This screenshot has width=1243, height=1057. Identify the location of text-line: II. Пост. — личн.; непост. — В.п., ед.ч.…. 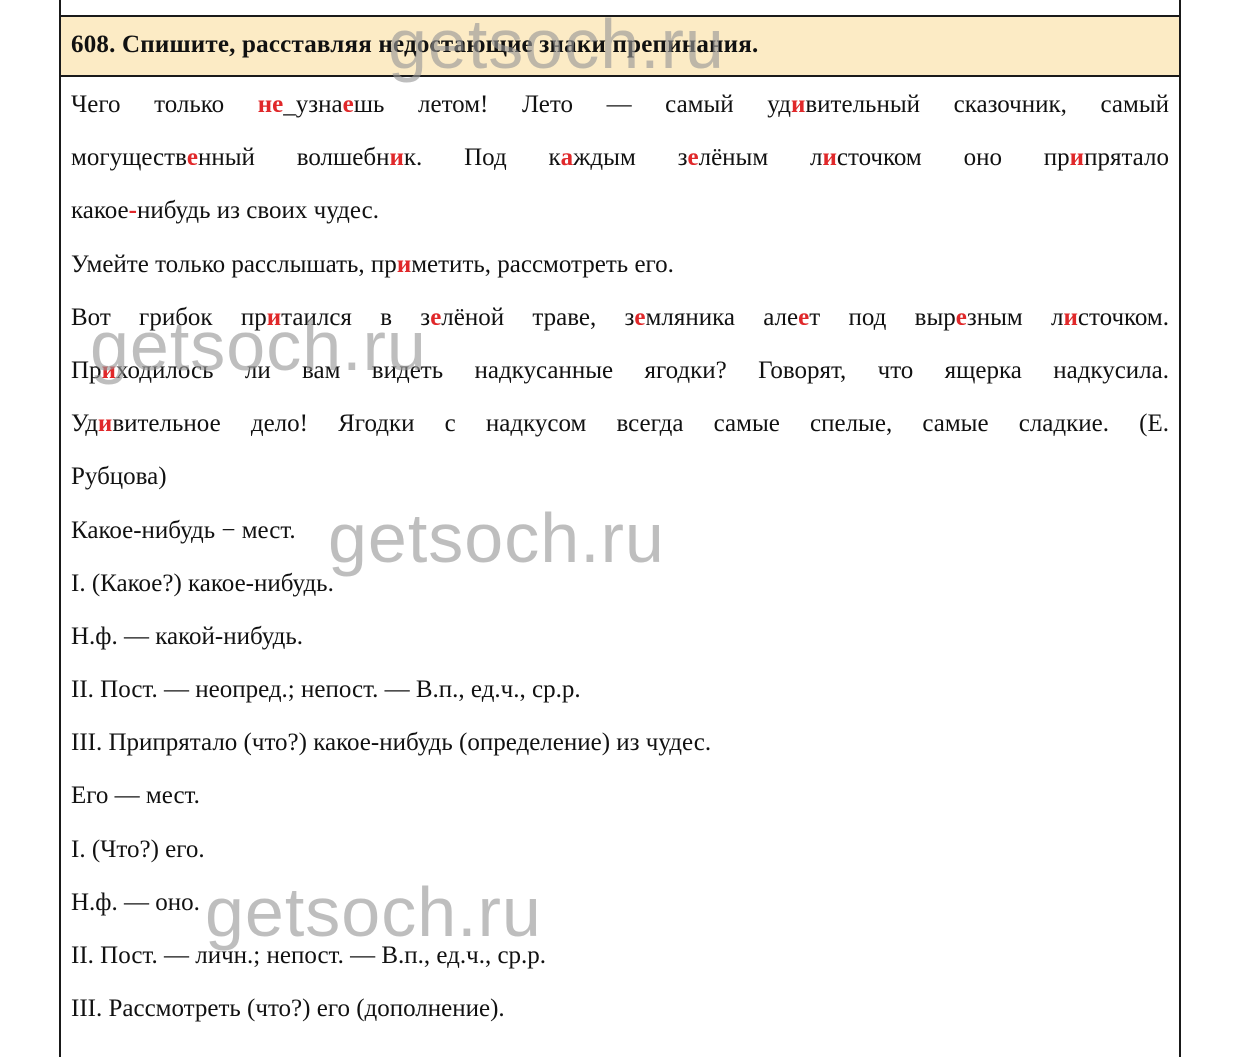
(620, 955).